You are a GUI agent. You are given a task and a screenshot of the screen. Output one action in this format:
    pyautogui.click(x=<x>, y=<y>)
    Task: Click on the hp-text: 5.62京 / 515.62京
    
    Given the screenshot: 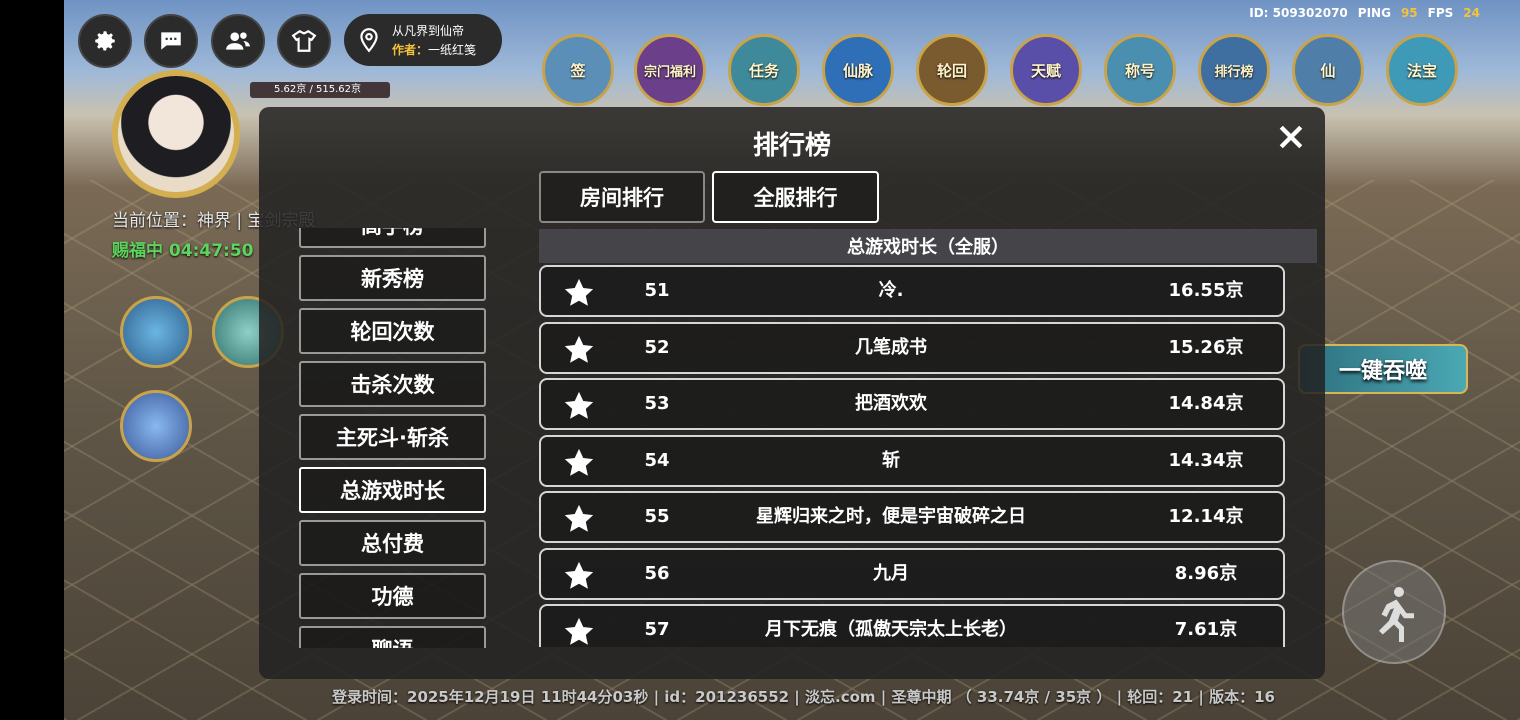 What is the action you would take?
    pyautogui.click(x=317, y=89)
    